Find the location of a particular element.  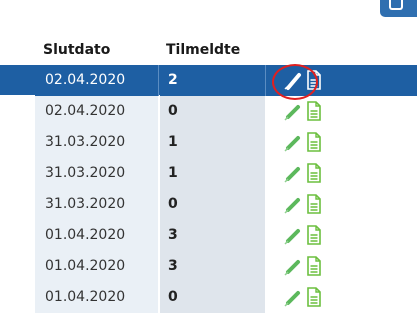

tray-icon is located at coordinates (396, 5).